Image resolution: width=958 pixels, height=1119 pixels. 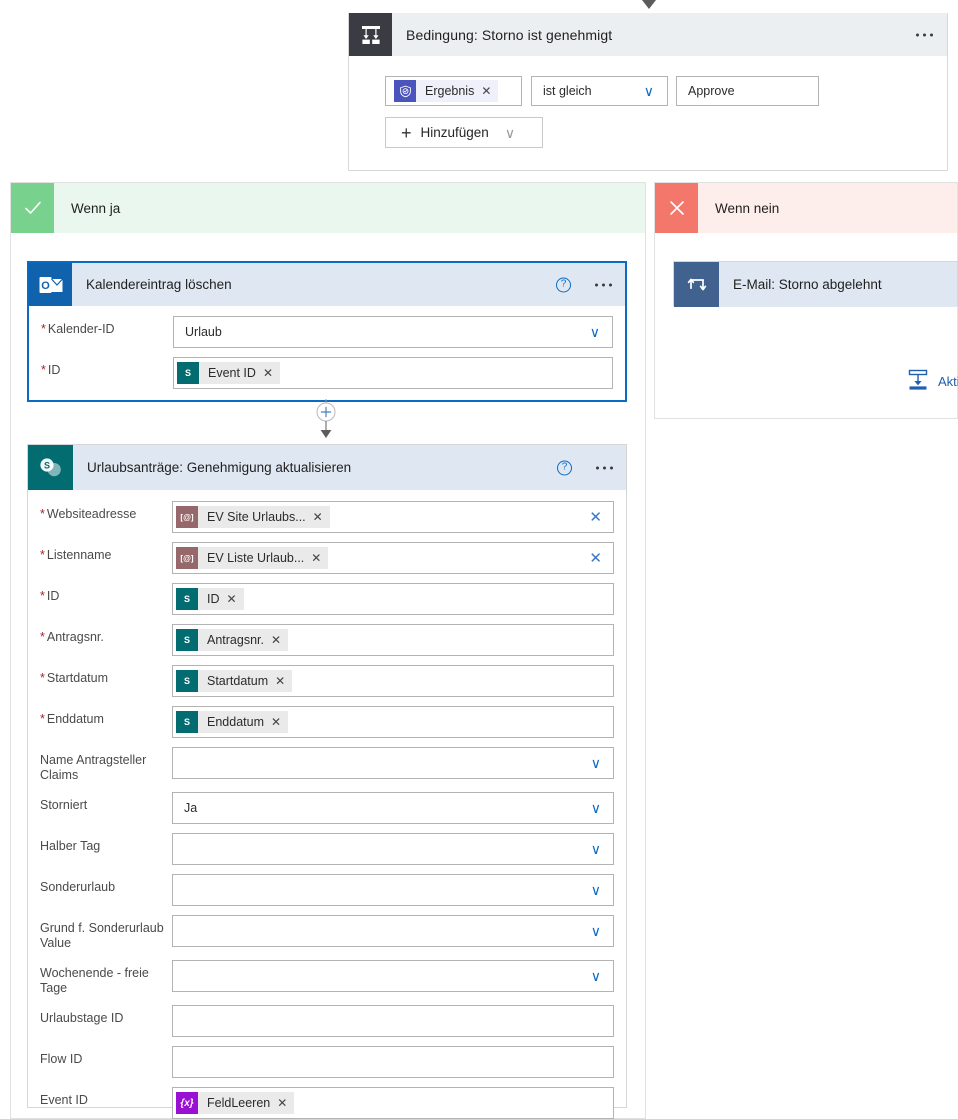 I want to click on startdatum-token-field: S Startdatum ✕, so click(x=393, y=681).